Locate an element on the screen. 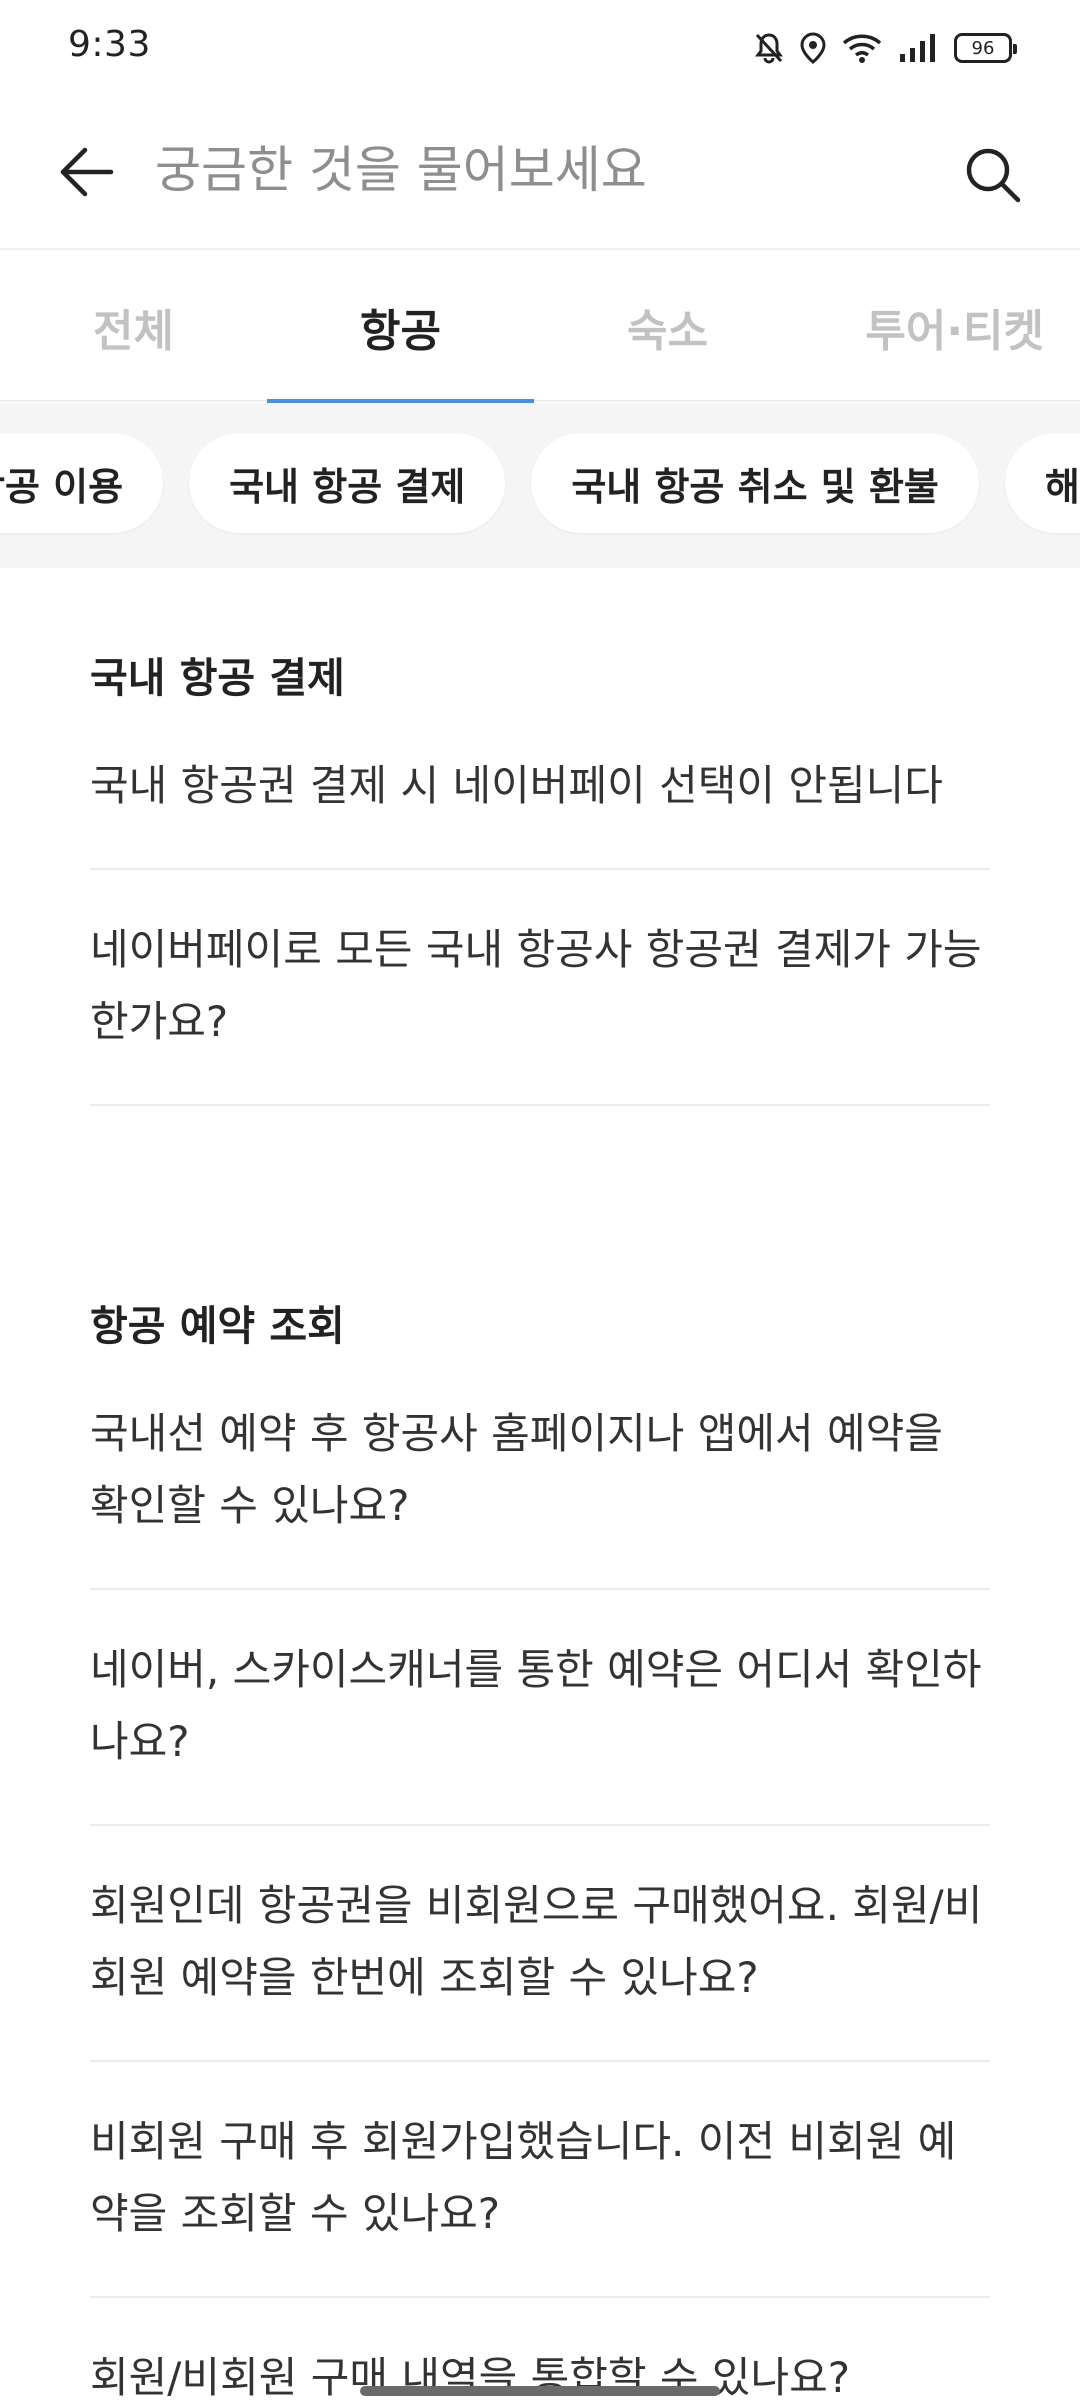 This screenshot has width=1080, height=2400. back-button is located at coordinates (87, 172).